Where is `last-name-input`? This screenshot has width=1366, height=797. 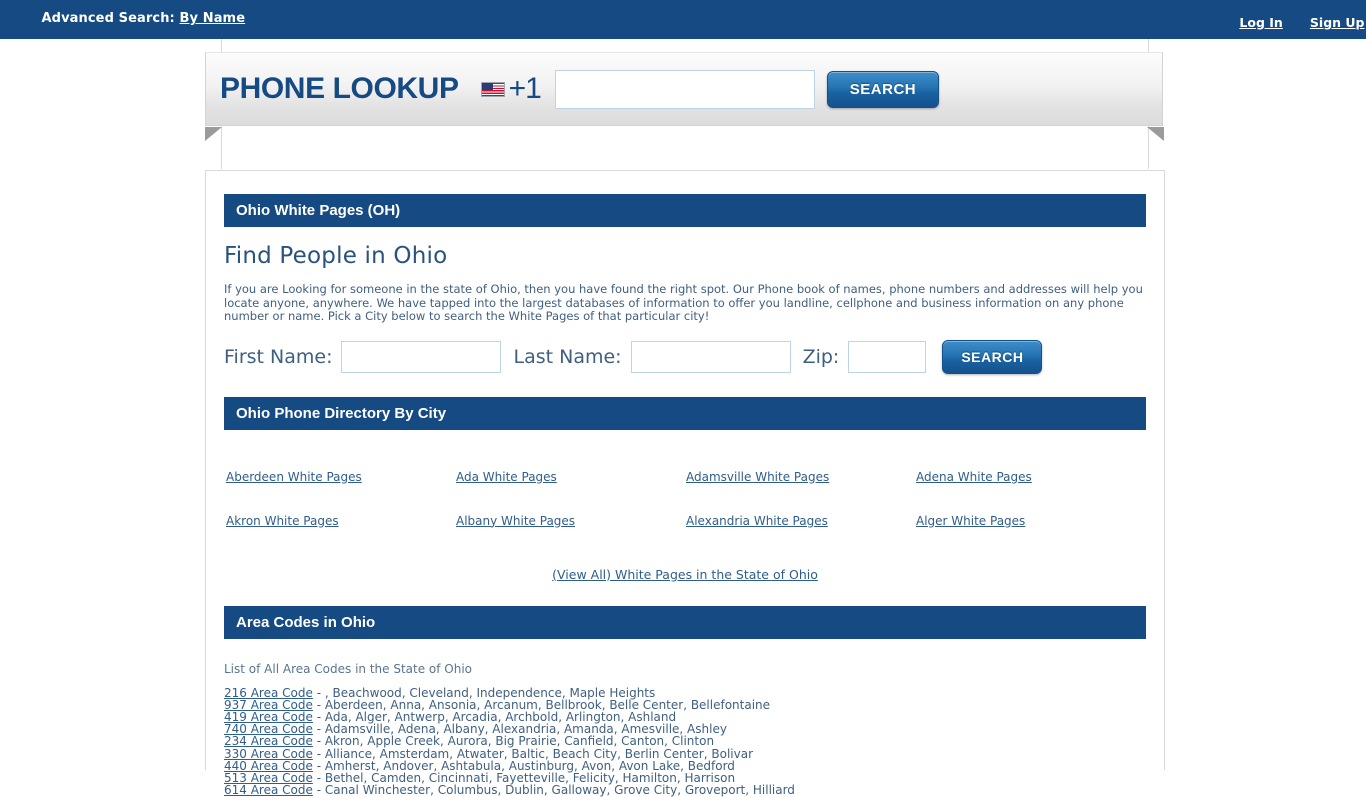
last-name-input is located at coordinates (710, 356).